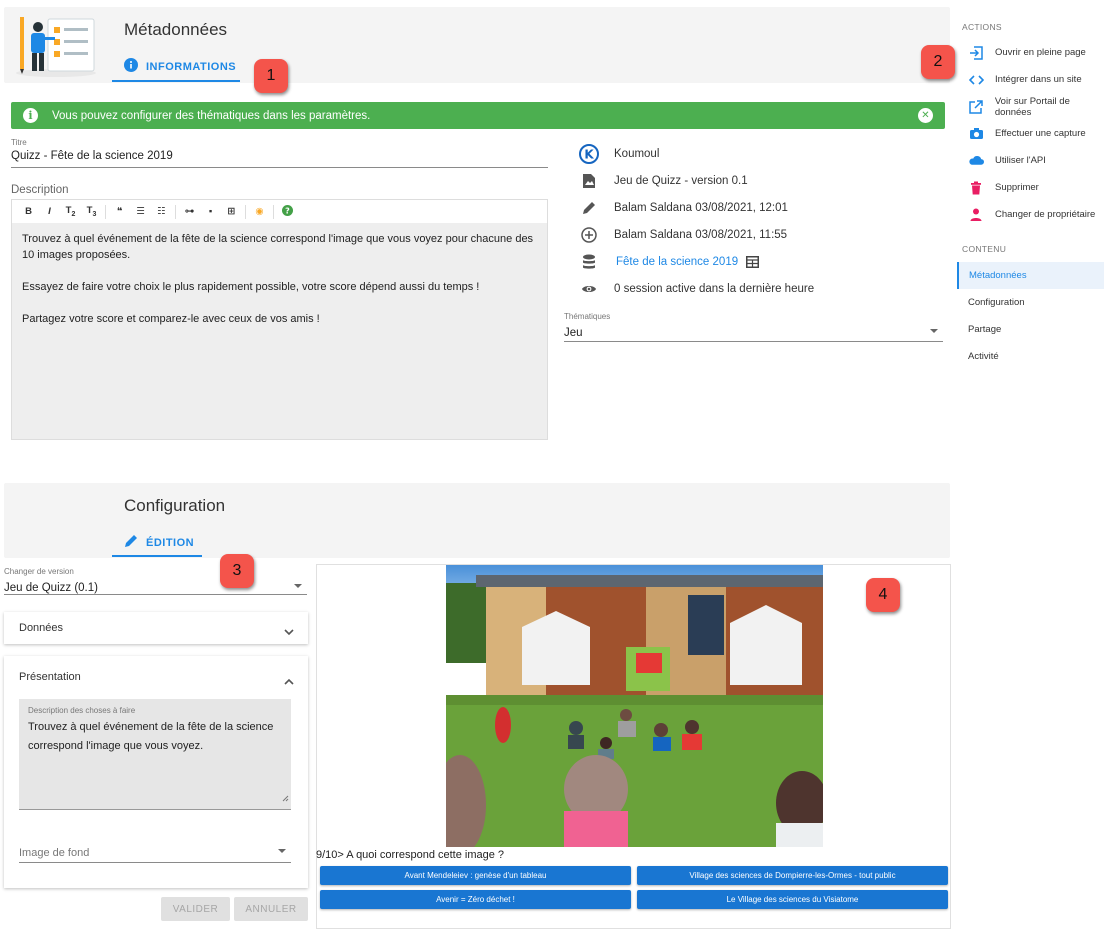 This screenshot has width=1111, height=929. What do you see at coordinates (589, 289) in the screenshot?
I see `eye-icon` at bounding box center [589, 289].